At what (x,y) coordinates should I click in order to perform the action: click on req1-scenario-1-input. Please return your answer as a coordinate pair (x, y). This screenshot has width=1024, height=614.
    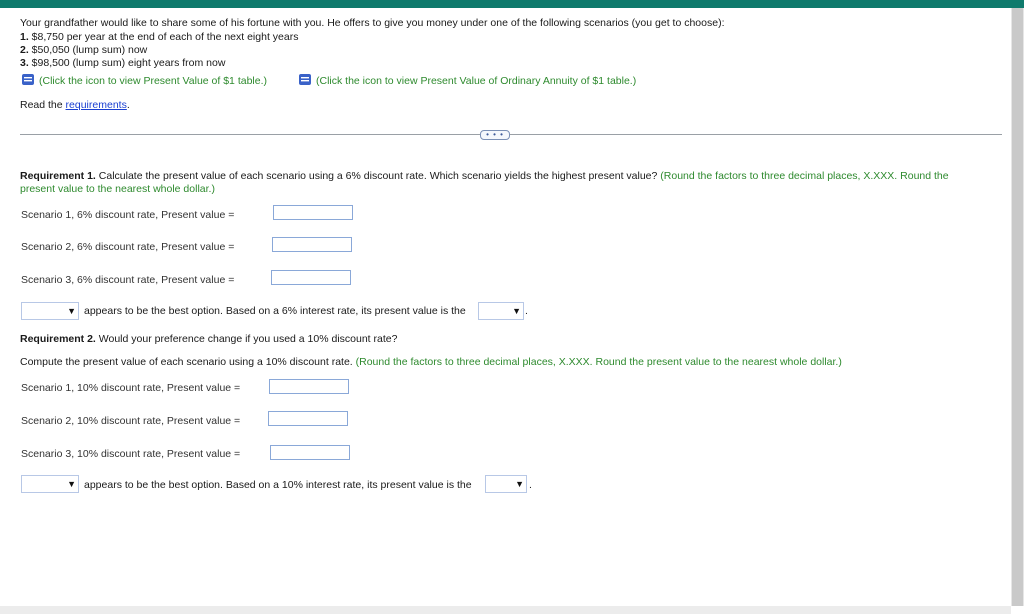
    Looking at the image, I should click on (313, 212).